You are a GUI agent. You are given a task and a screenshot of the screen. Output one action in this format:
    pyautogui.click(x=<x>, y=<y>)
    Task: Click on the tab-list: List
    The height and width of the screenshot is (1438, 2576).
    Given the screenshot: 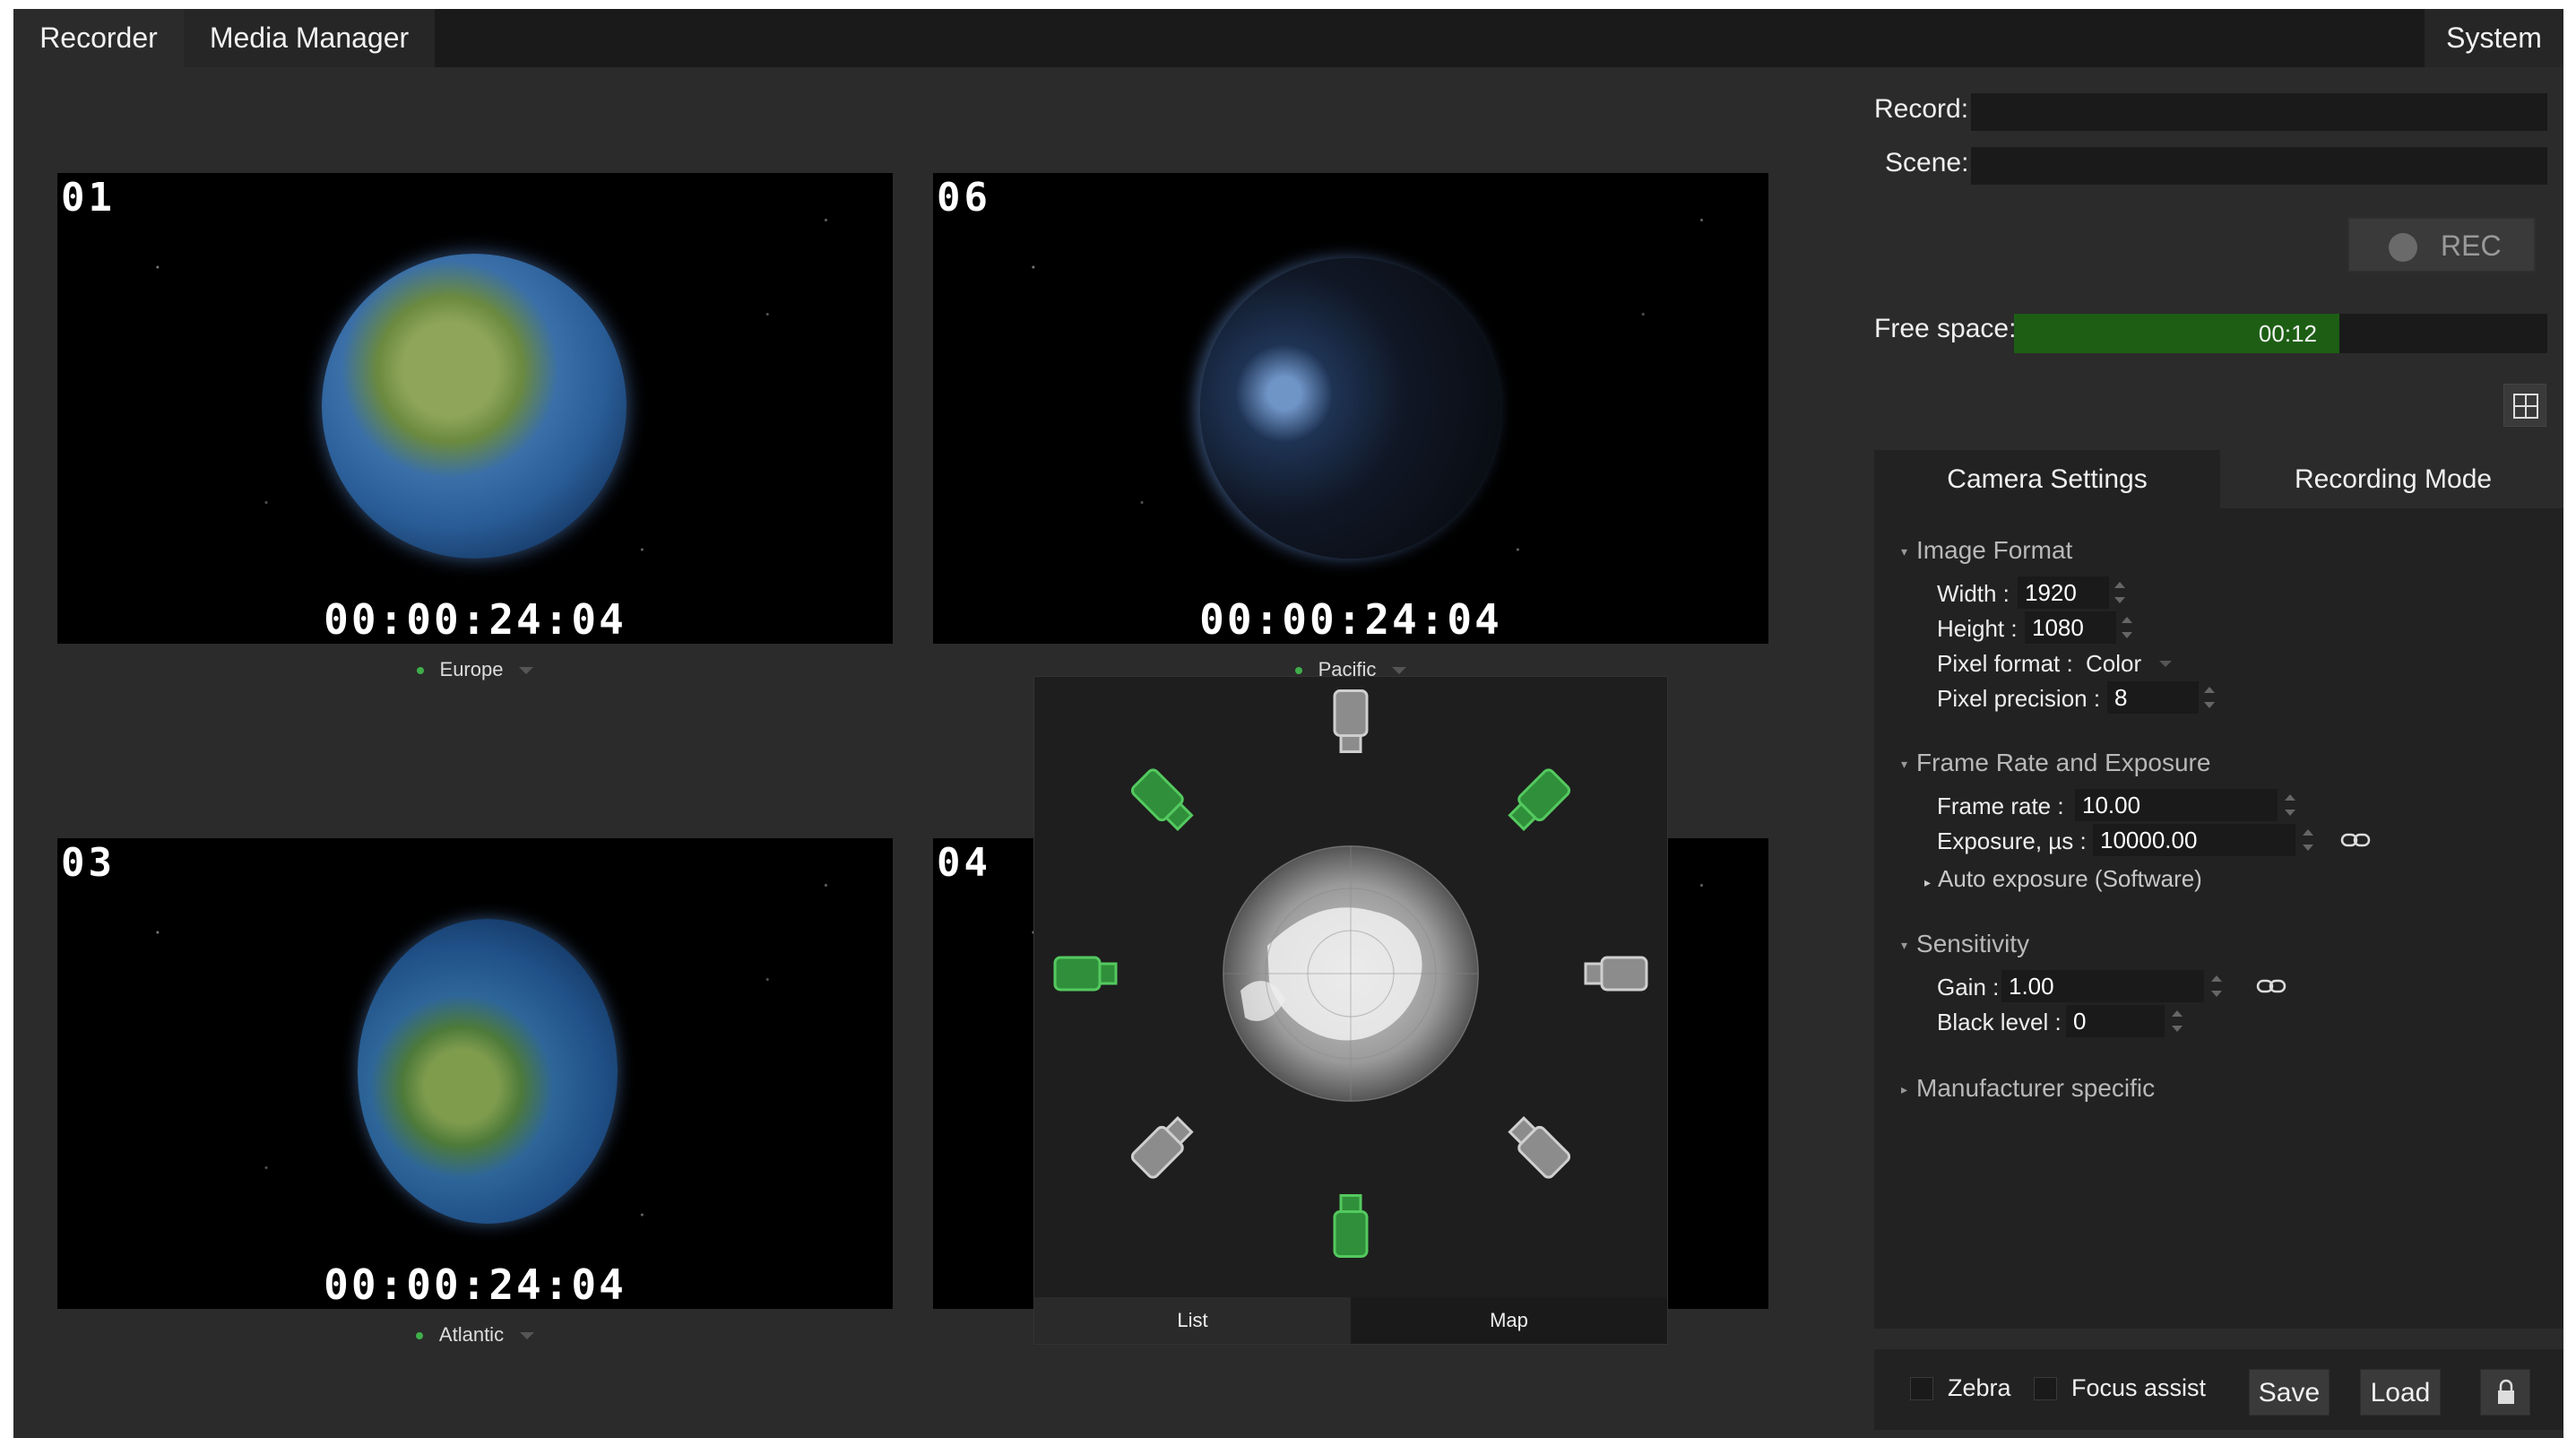 What is the action you would take?
    pyautogui.click(x=1192, y=1320)
    